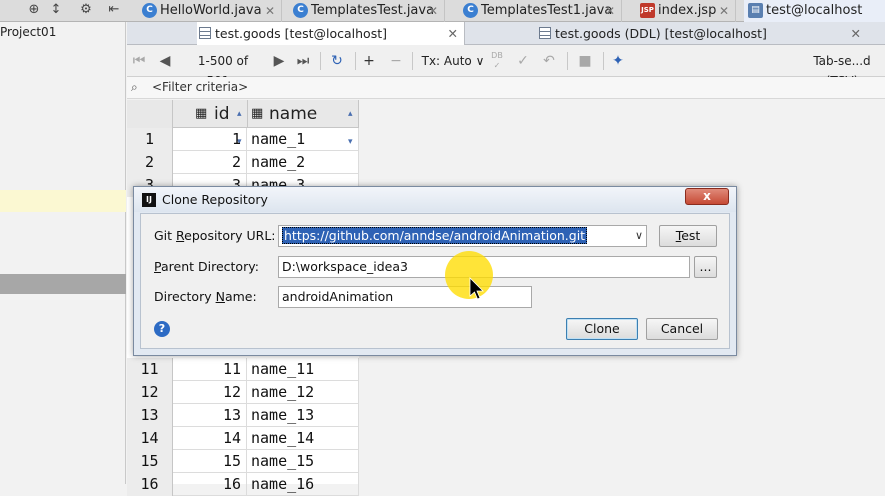 This screenshot has width=885, height=496. Describe the element at coordinates (210, 11) in the screenshot. I see `editor-tab-helloworld: C HelloWorld.java ✕` at that location.